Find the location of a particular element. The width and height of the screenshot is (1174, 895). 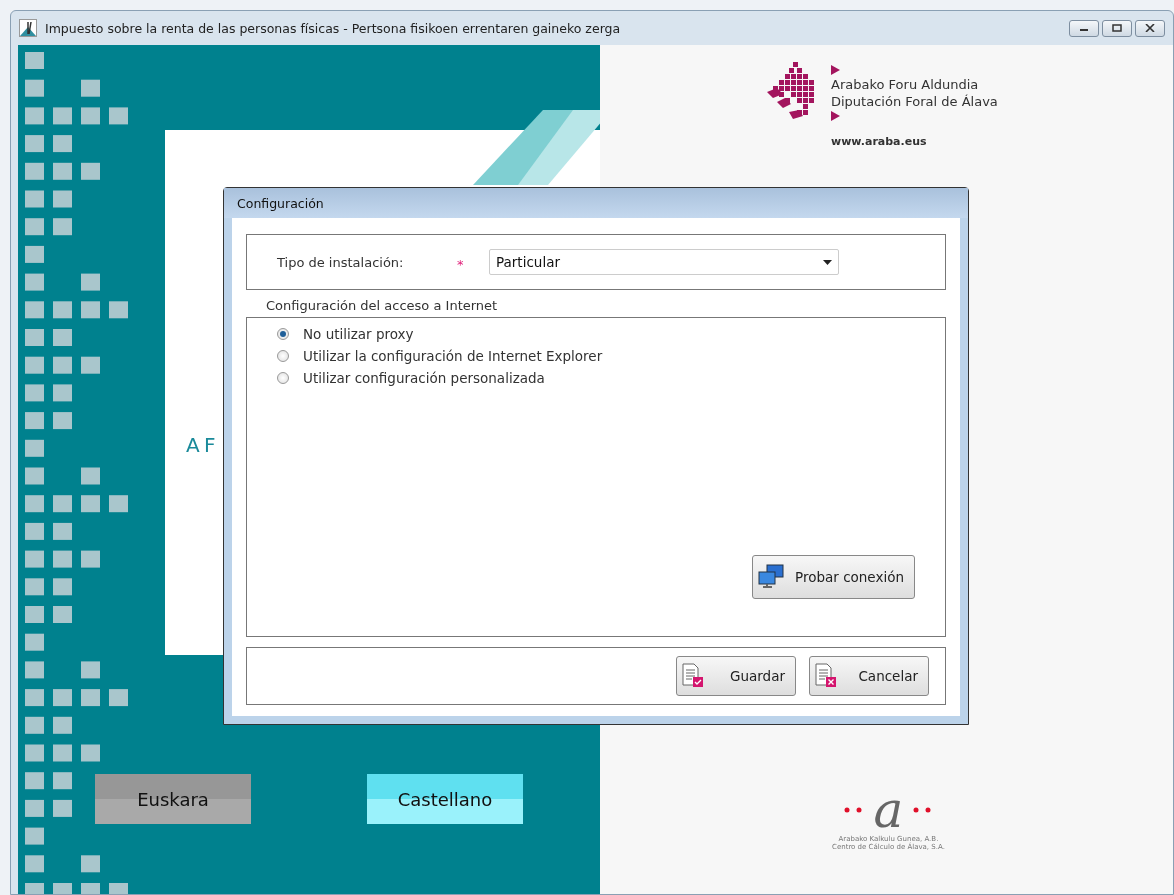

logo-text: Arabako Foru Aldundia is located at coordinates (905, 84).